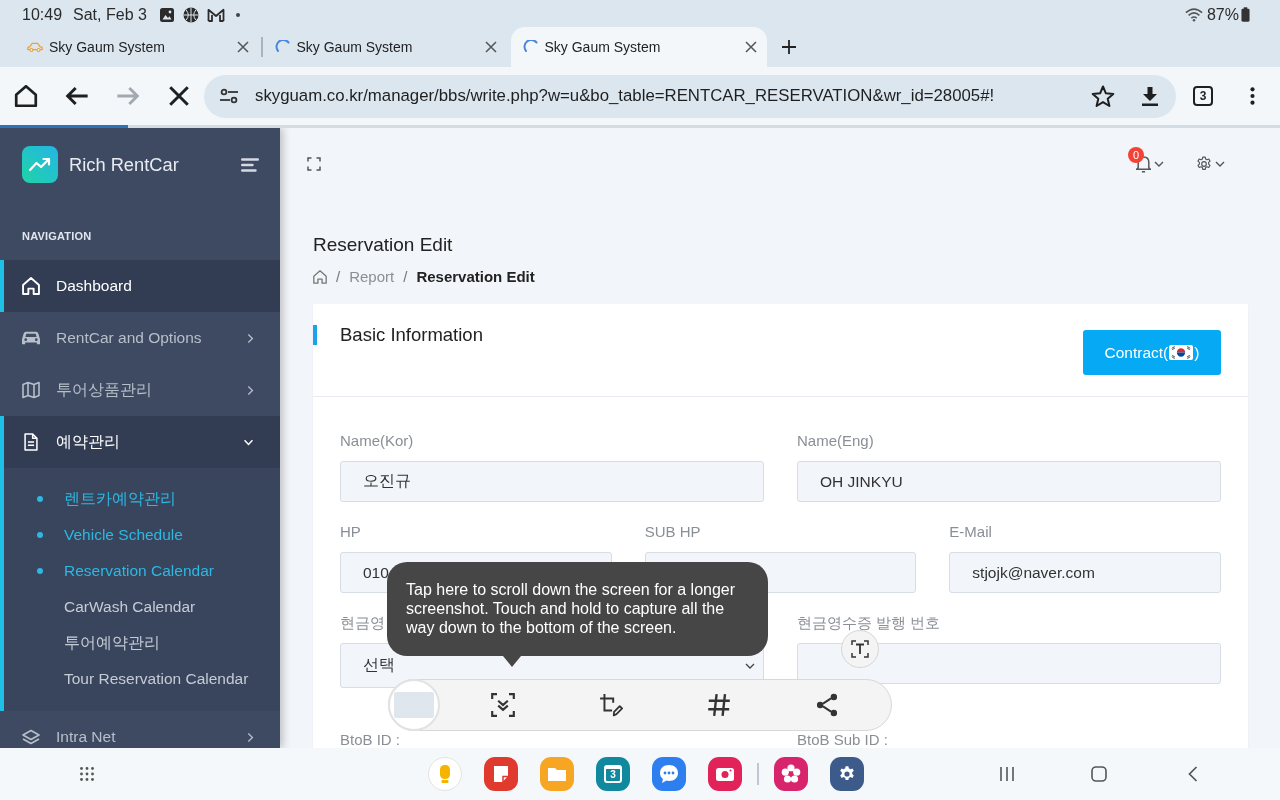  I want to click on submenu-item: CarWash Calendar, so click(140, 607).